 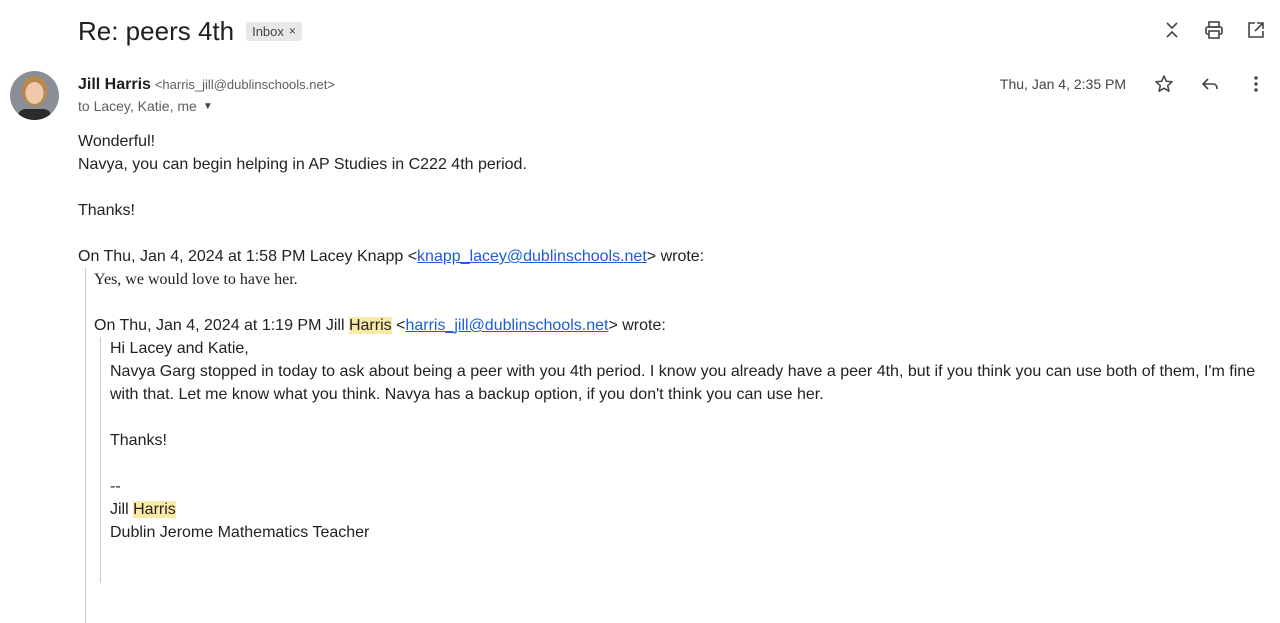 I want to click on sender-avatar, so click(x=34, y=95).